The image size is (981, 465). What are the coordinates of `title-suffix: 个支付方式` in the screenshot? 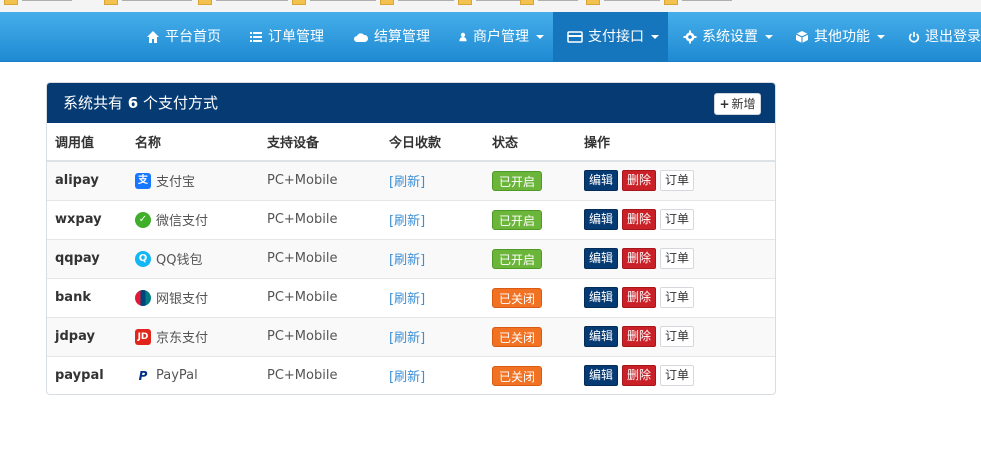 It's located at (181, 103).